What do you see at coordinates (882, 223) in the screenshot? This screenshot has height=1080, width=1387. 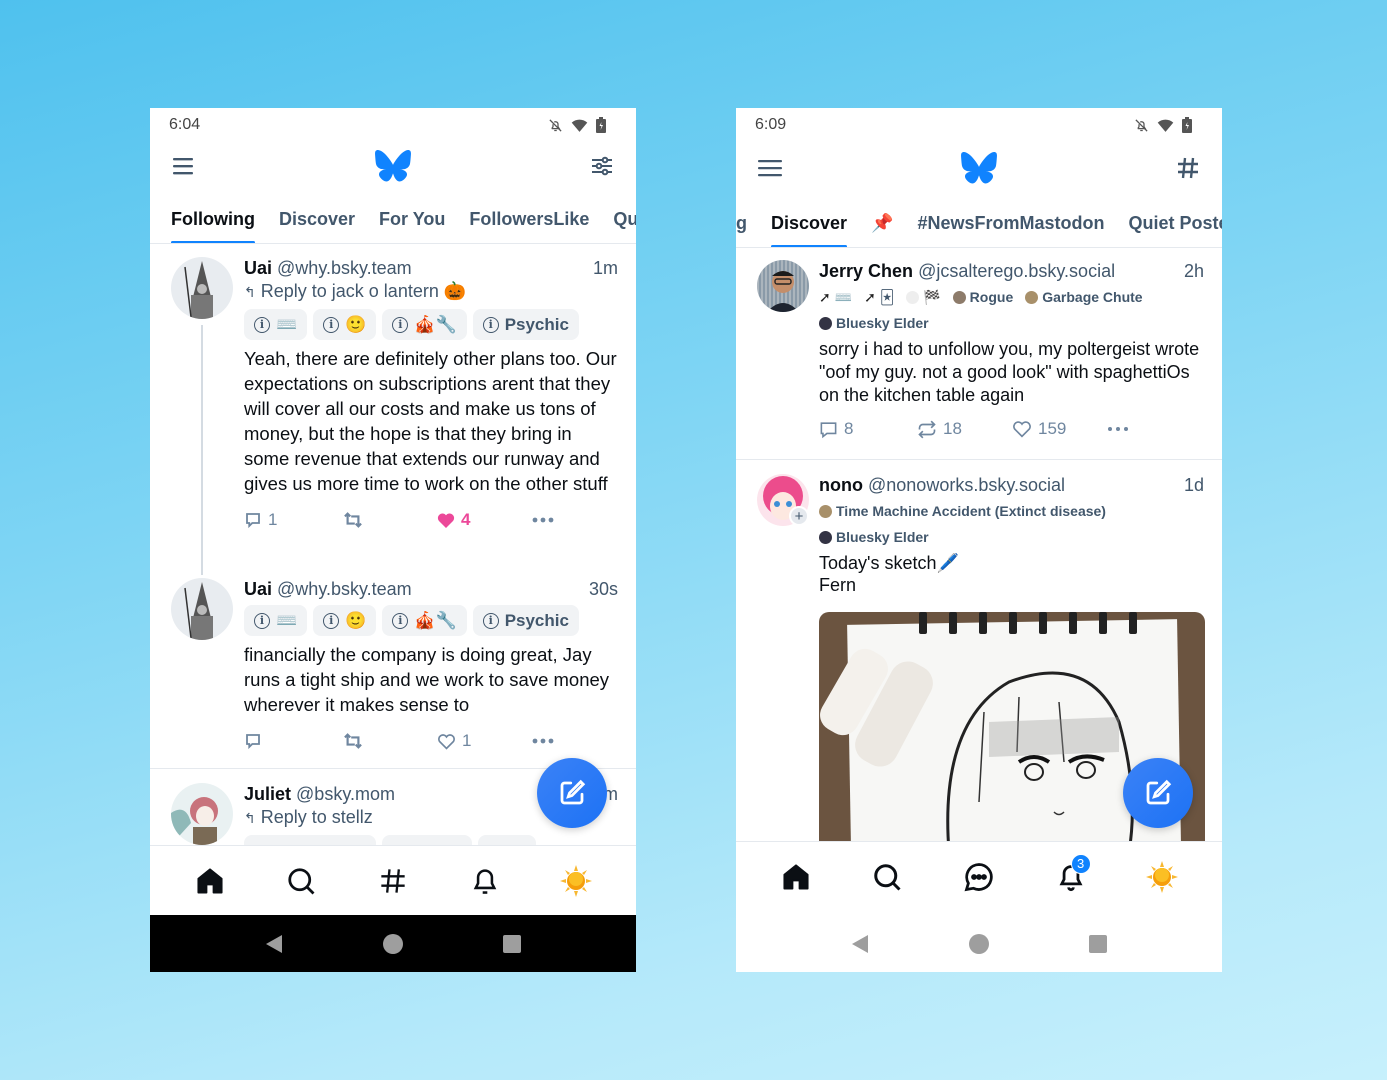 I see `tab-pinned: 📌` at bounding box center [882, 223].